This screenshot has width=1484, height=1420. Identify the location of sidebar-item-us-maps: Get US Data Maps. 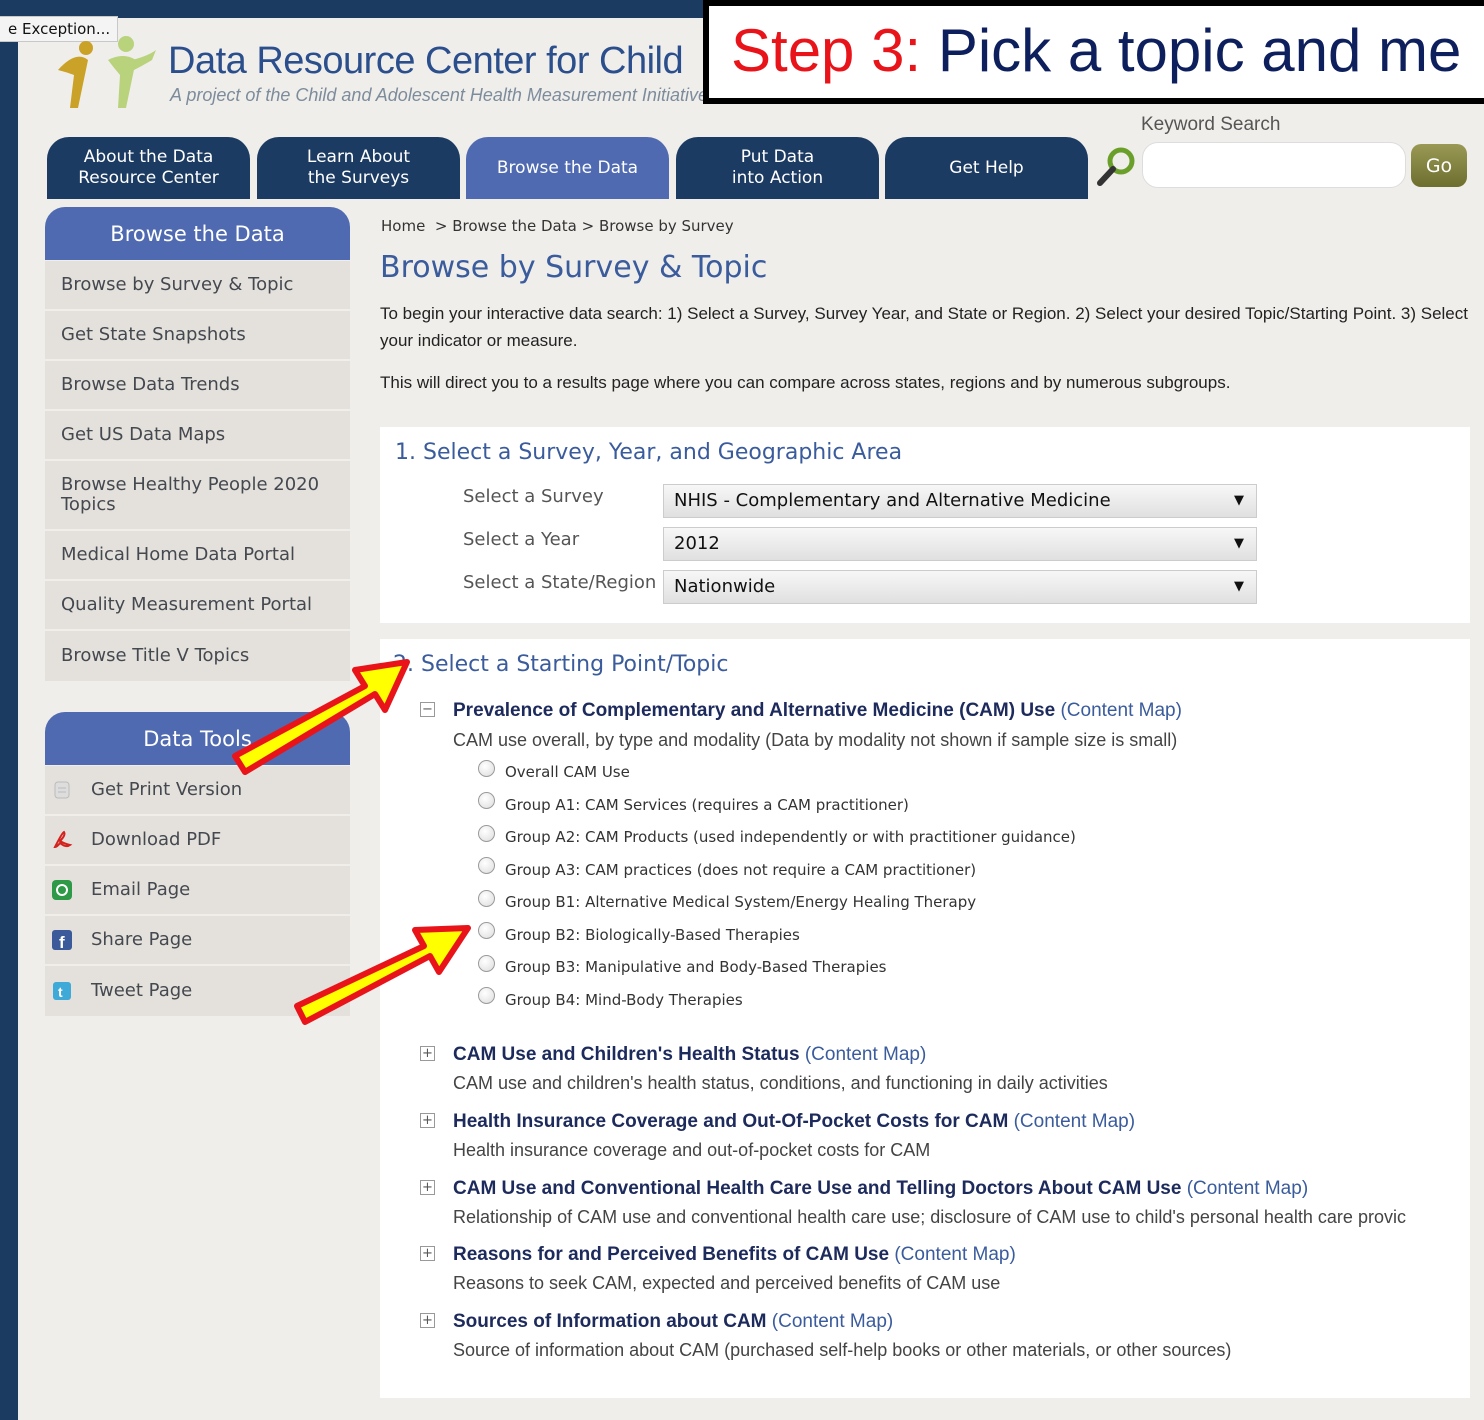
(197, 435).